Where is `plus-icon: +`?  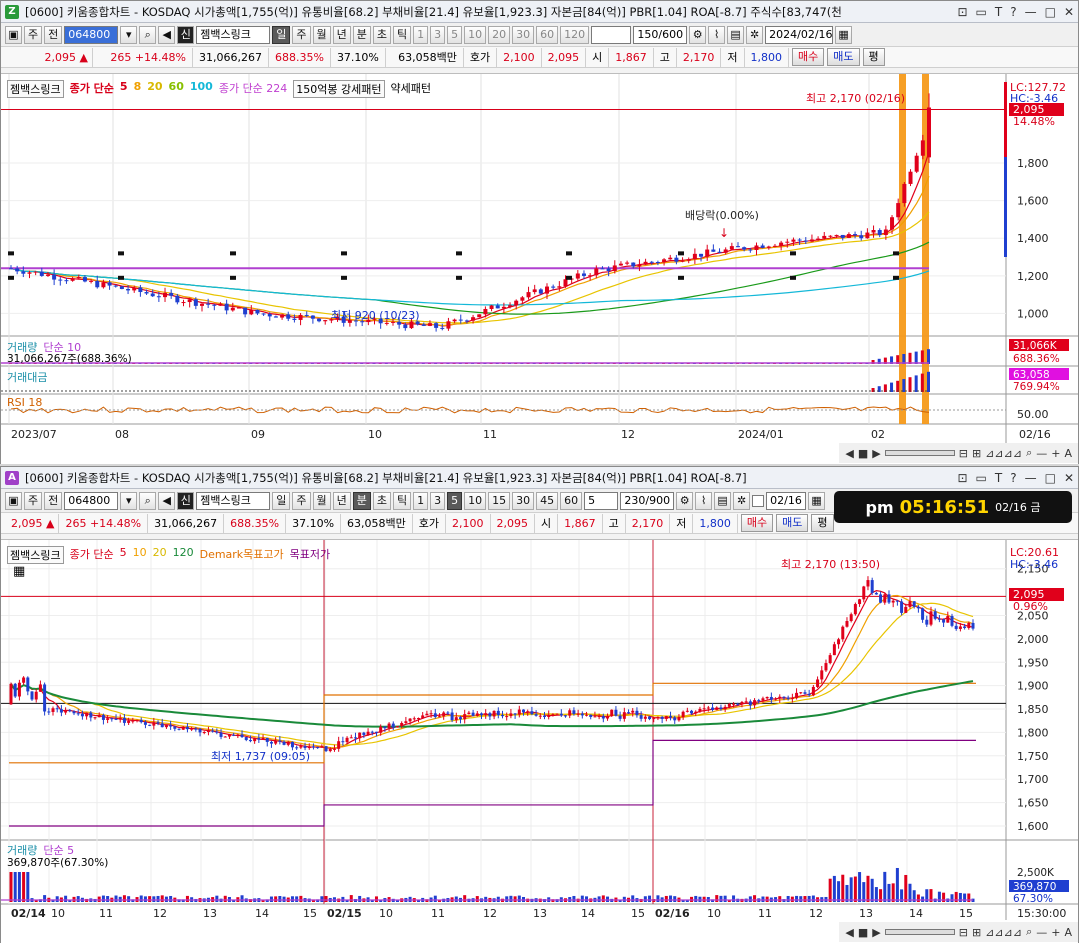
plus-icon: + is located at coordinates (1055, 932).